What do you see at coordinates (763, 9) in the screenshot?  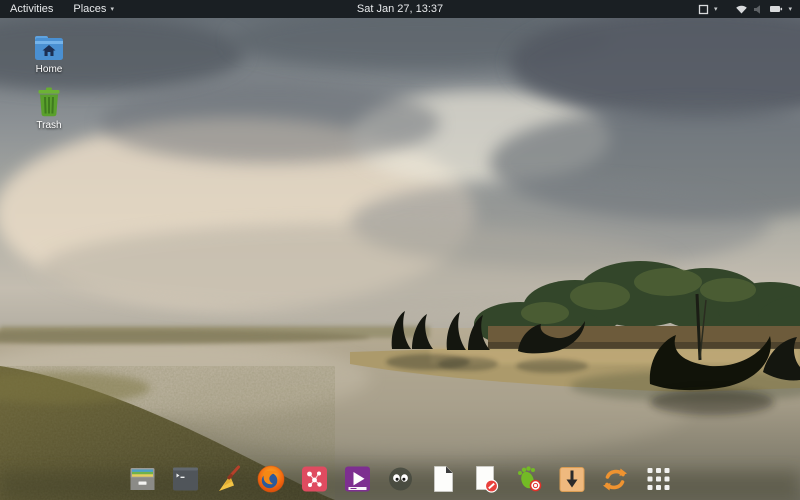 I see `system-status-menu: ▾` at bounding box center [763, 9].